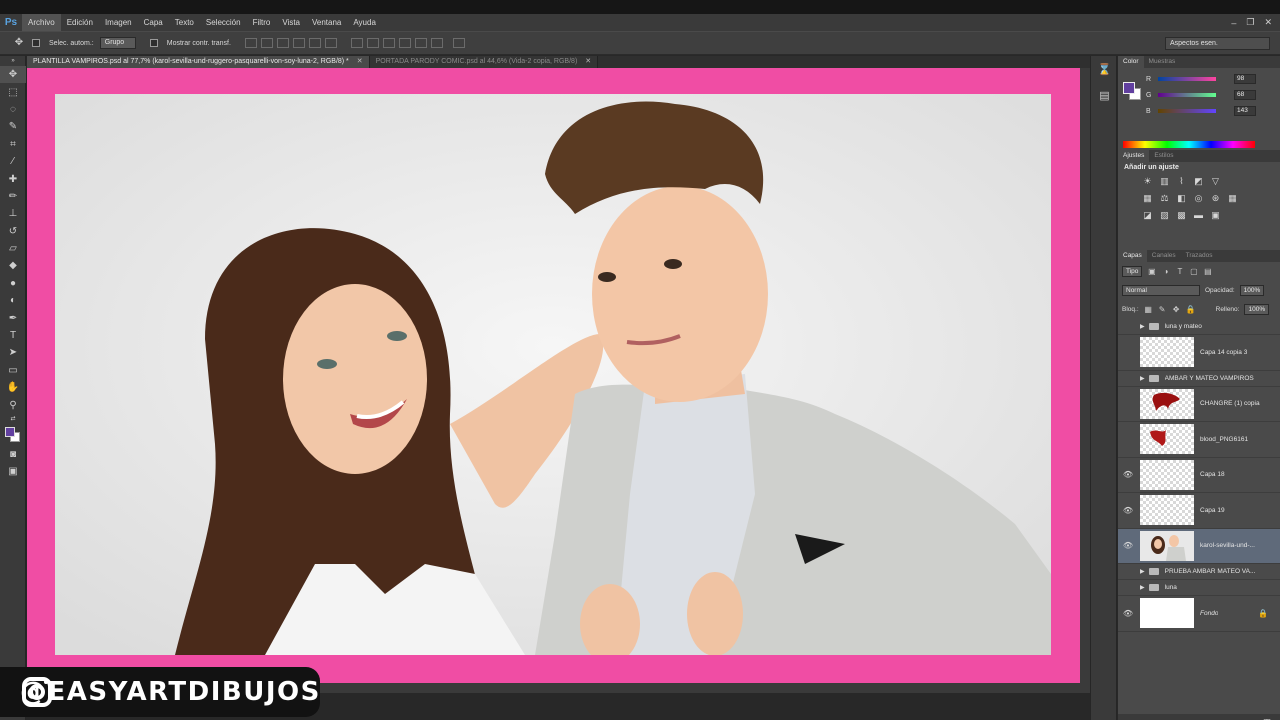 The image size is (1280, 720). What do you see at coordinates (1151, 271) in the screenshot?
I see `filter-pixel-icon: ▣` at bounding box center [1151, 271].